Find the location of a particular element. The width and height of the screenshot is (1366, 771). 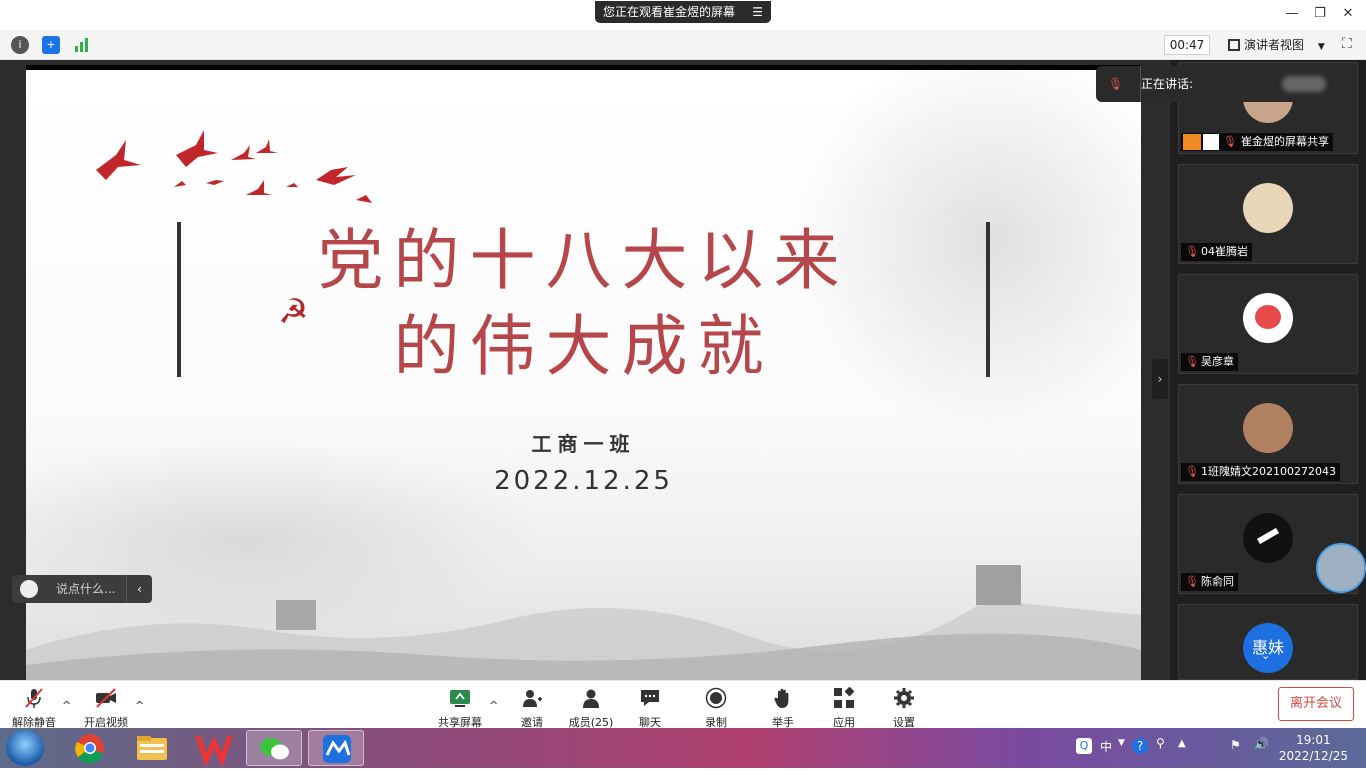

unmute-button: 解除静音 is located at coordinates (34, 707).